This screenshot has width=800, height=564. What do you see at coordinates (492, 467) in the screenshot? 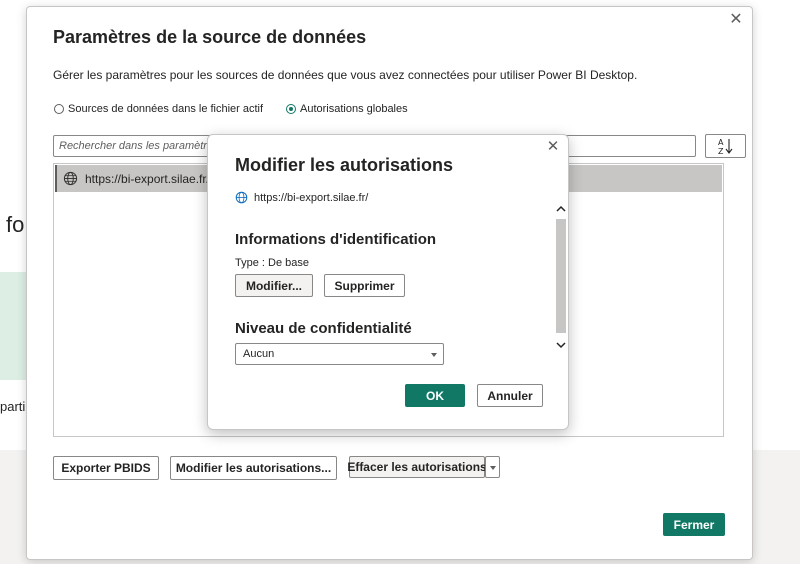
I see `clear-permissions-dropdown` at bounding box center [492, 467].